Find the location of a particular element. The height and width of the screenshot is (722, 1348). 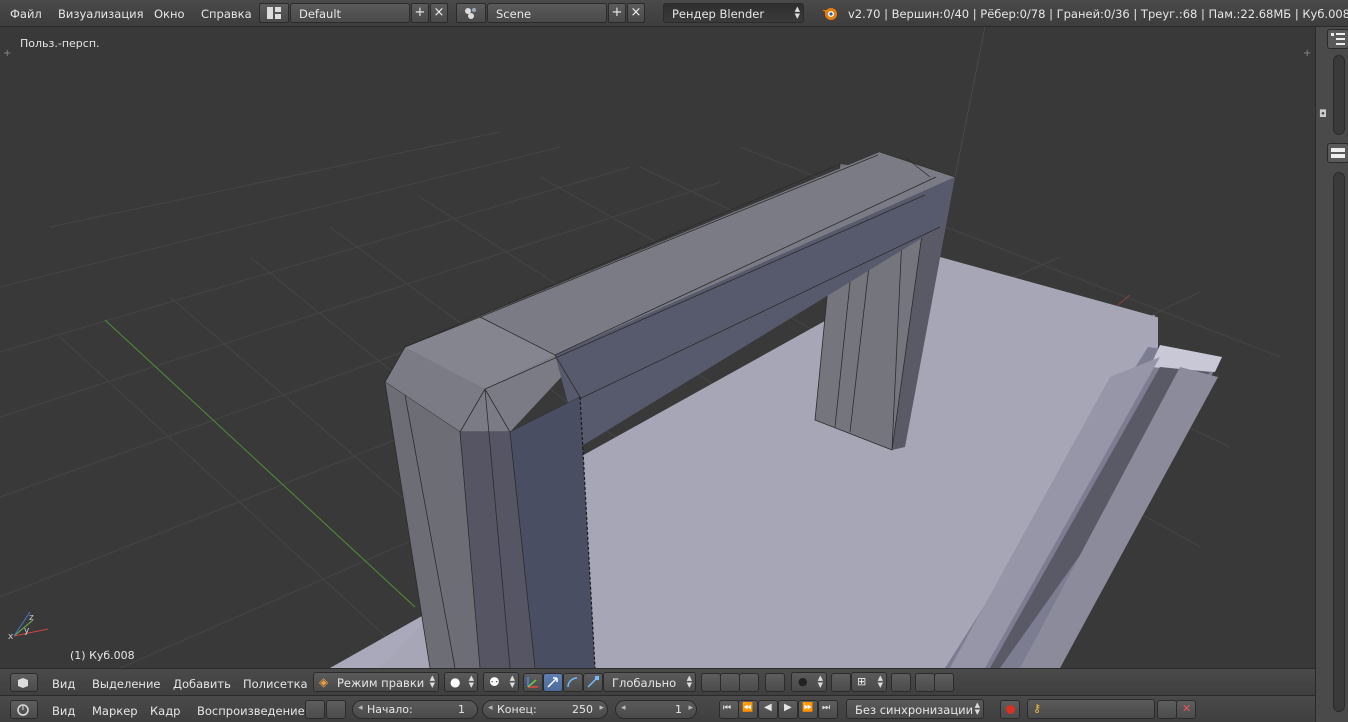

timeline-menu-view: Вид is located at coordinates (63, 711).